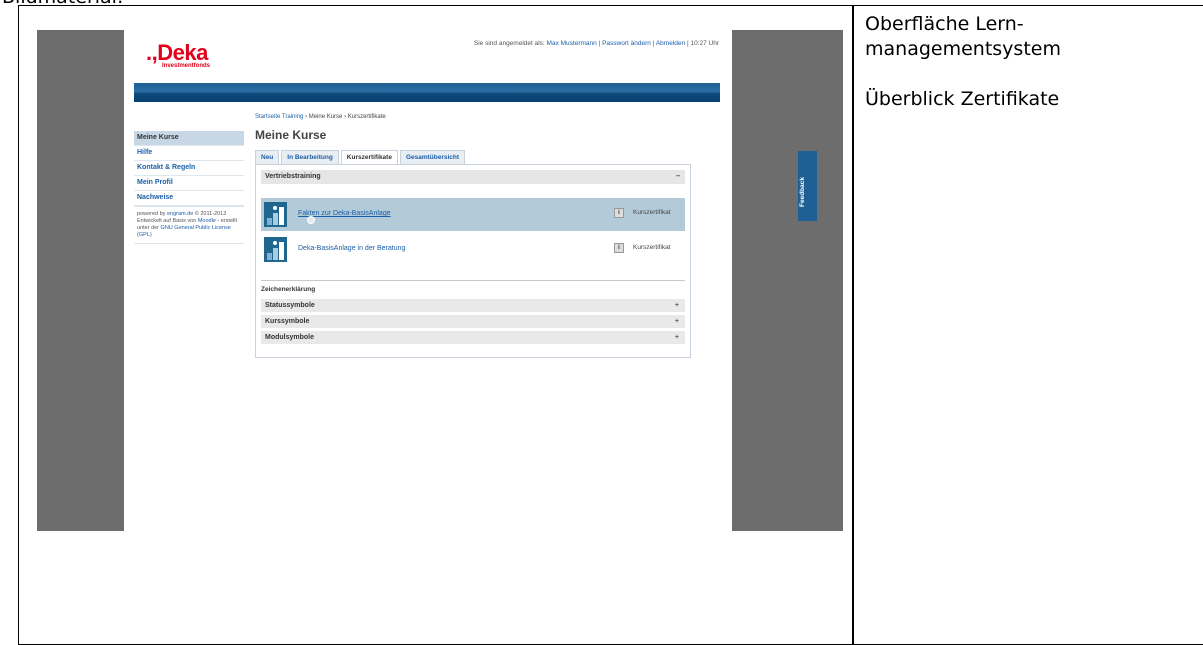 The width and height of the screenshot is (1203, 645). Describe the element at coordinates (189, 138) in the screenshot. I see `sidebar-item-meine-kurse: Meine Kurse` at that location.